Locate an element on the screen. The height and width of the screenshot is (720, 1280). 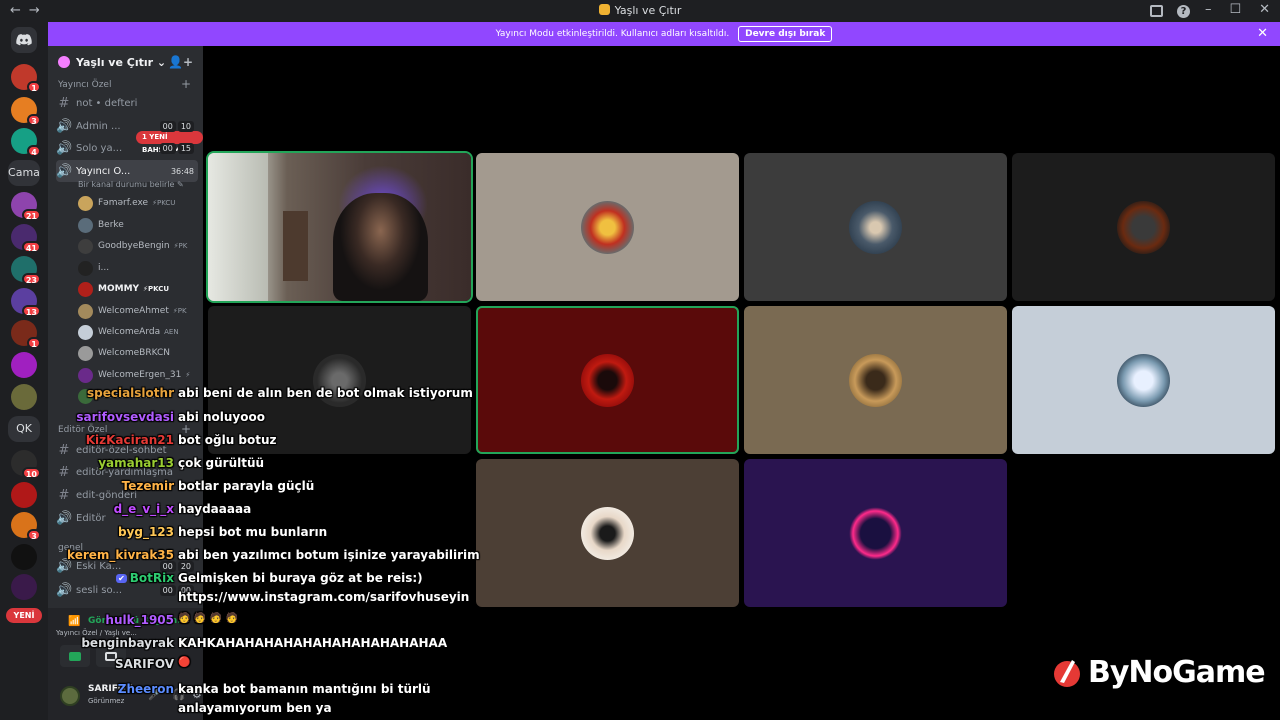
window-title: Yaşlı ve Çıtır is located at coordinates (640, 10).